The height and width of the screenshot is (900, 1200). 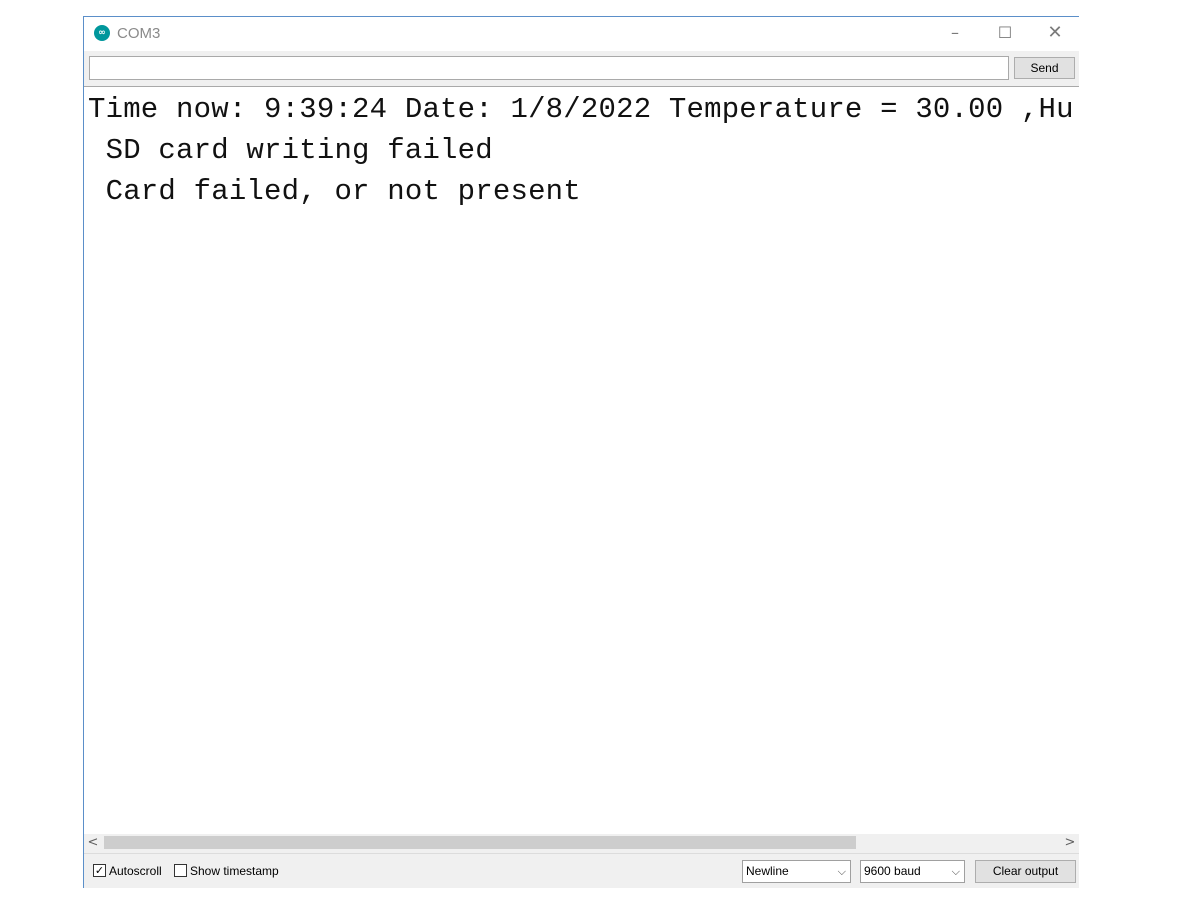 I want to click on checkbox-checked-icon: ✓, so click(x=99, y=871).